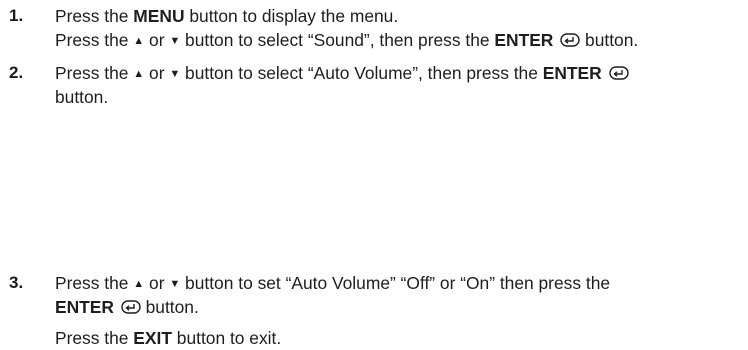  Describe the element at coordinates (152, 338) in the screenshot. I see `exit-button-label: EXIT` at that location.